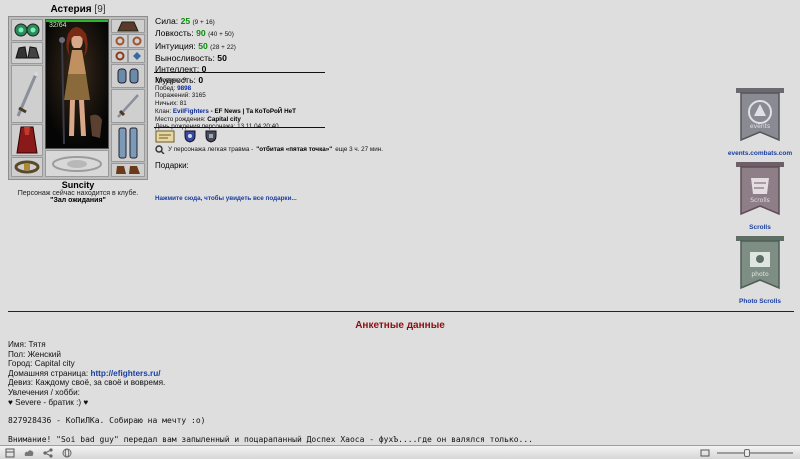  I want to click on belt-icon, so click(27, 167).